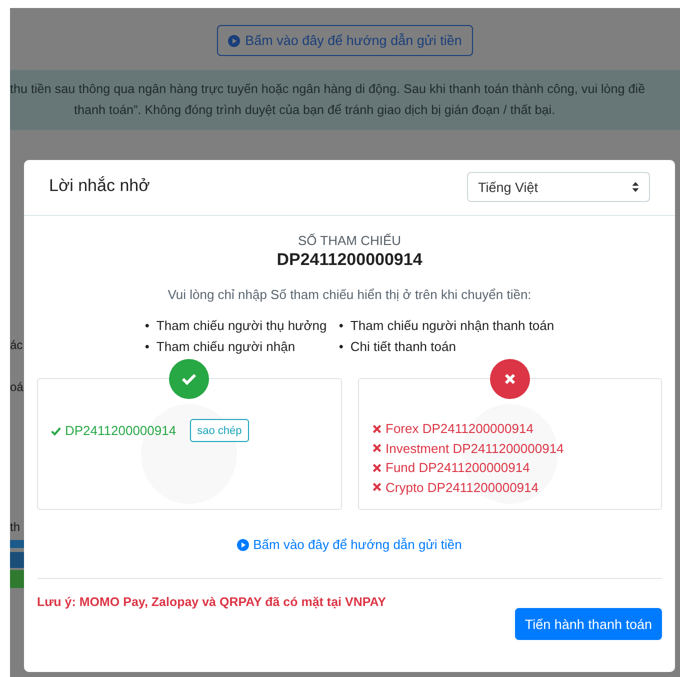 Image resolution: width=680 pixels, height=677 pixels. Describe the element at coordinates (17, 565) in the screenshot. I see `logo-fragment-icon` at that location.